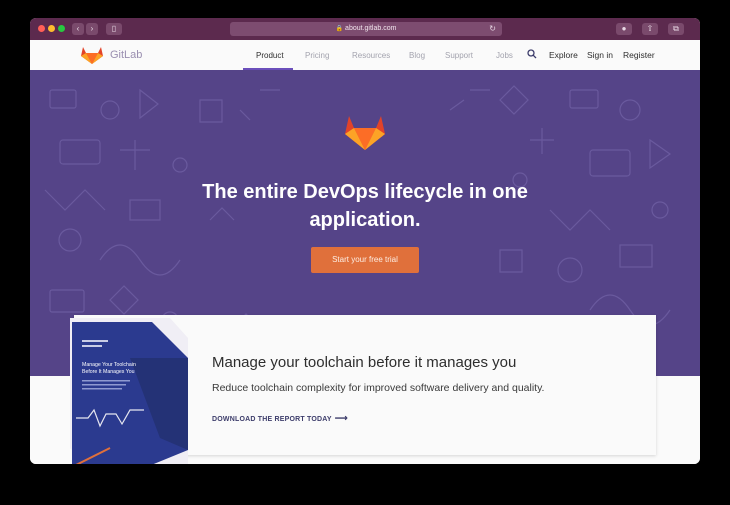 This screenshot has height=505, width=730. What do you see at coordinates (341, 418) in the screenshot?
I see `arrow-right-icon: ⟶` at bounding box center [341, 418].